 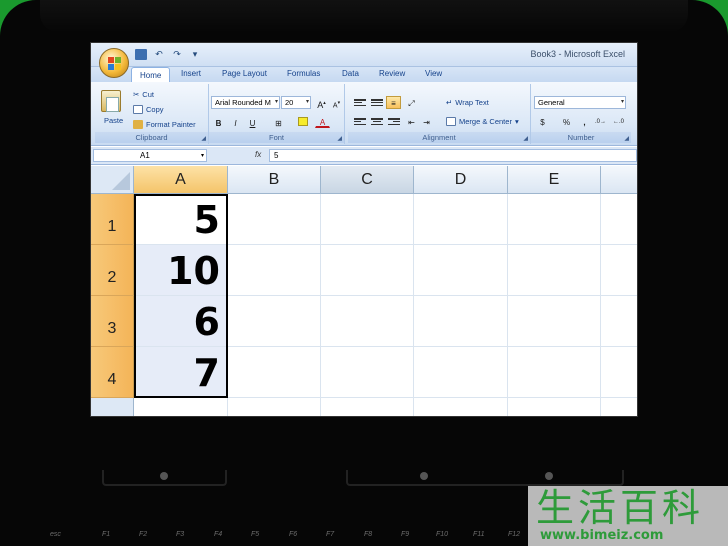 What do you see at coordinates (514, 534) in the screenshot?
I see `key-f12: F12` at bounding box center [514, 534].